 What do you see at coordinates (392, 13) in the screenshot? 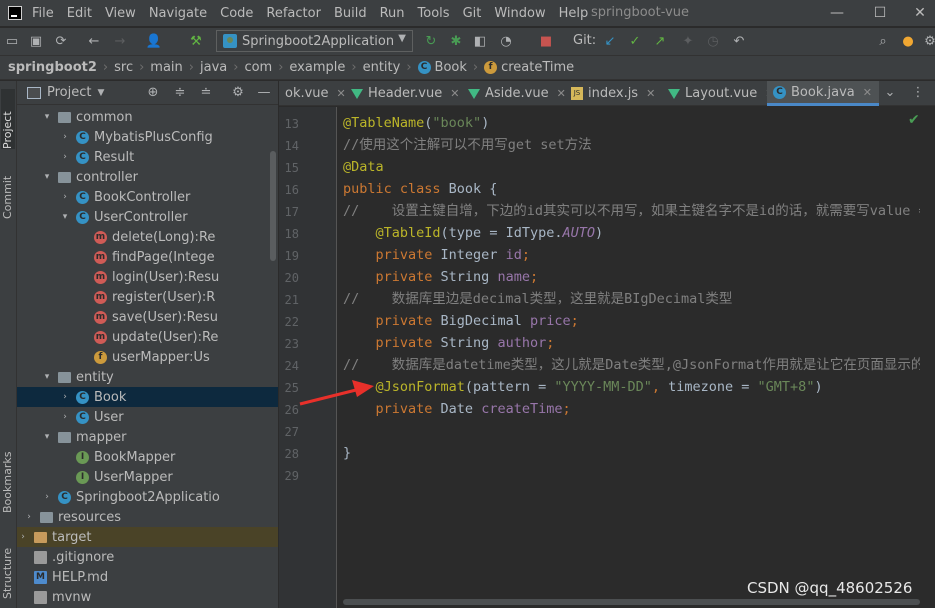
I see `menu-run: Run` at bounding box center [392, 13].